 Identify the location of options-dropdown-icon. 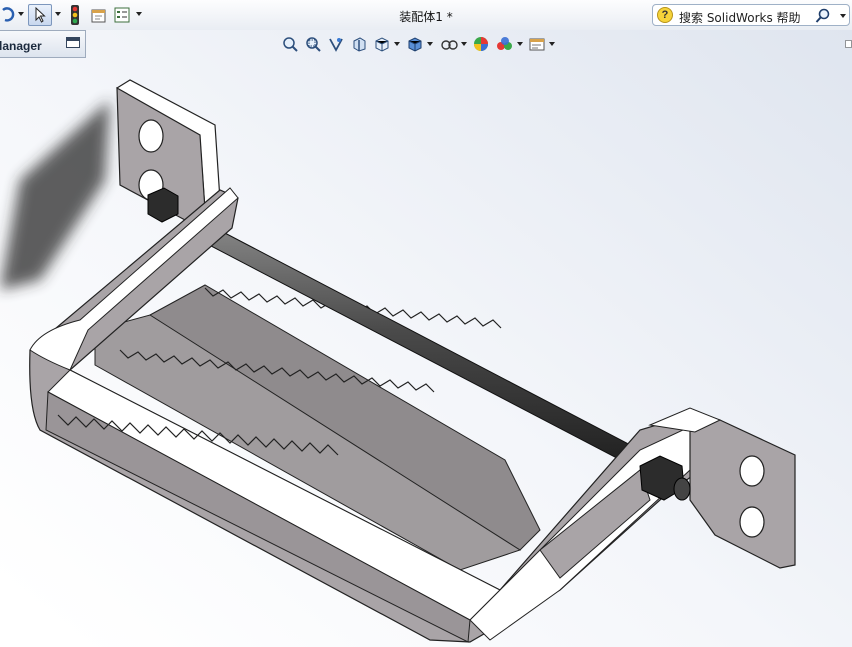
(139, 14).